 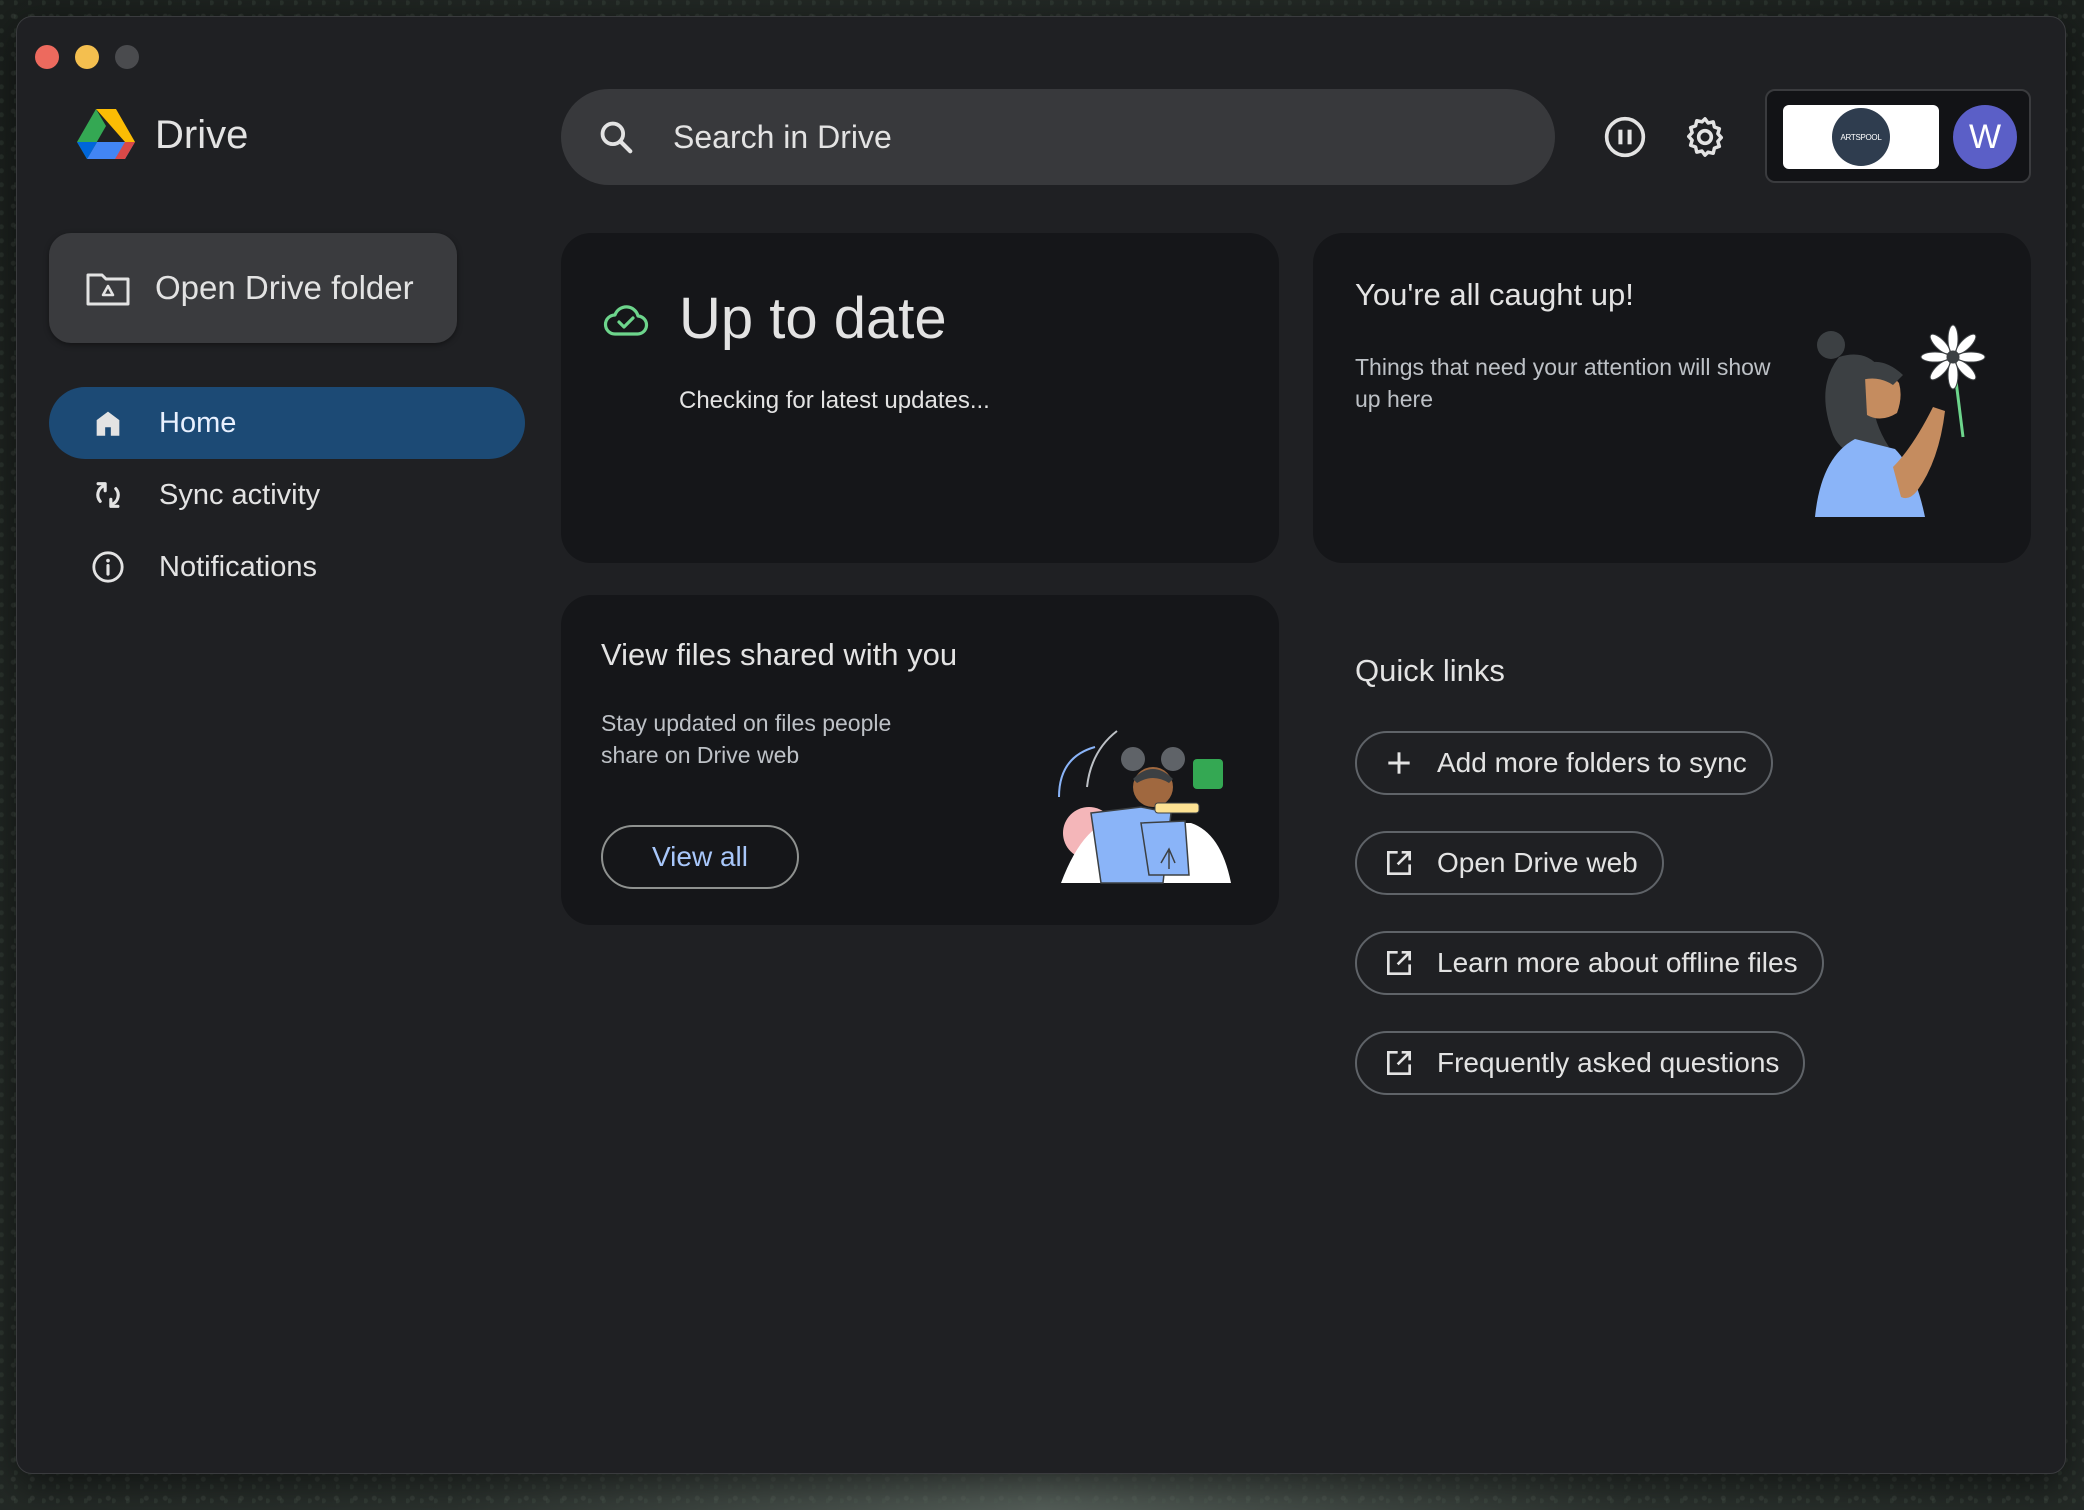 What do you see at coordinates (47, 57) in the screenshot?
I see `close-window-button` at bounding box center [47, 57].